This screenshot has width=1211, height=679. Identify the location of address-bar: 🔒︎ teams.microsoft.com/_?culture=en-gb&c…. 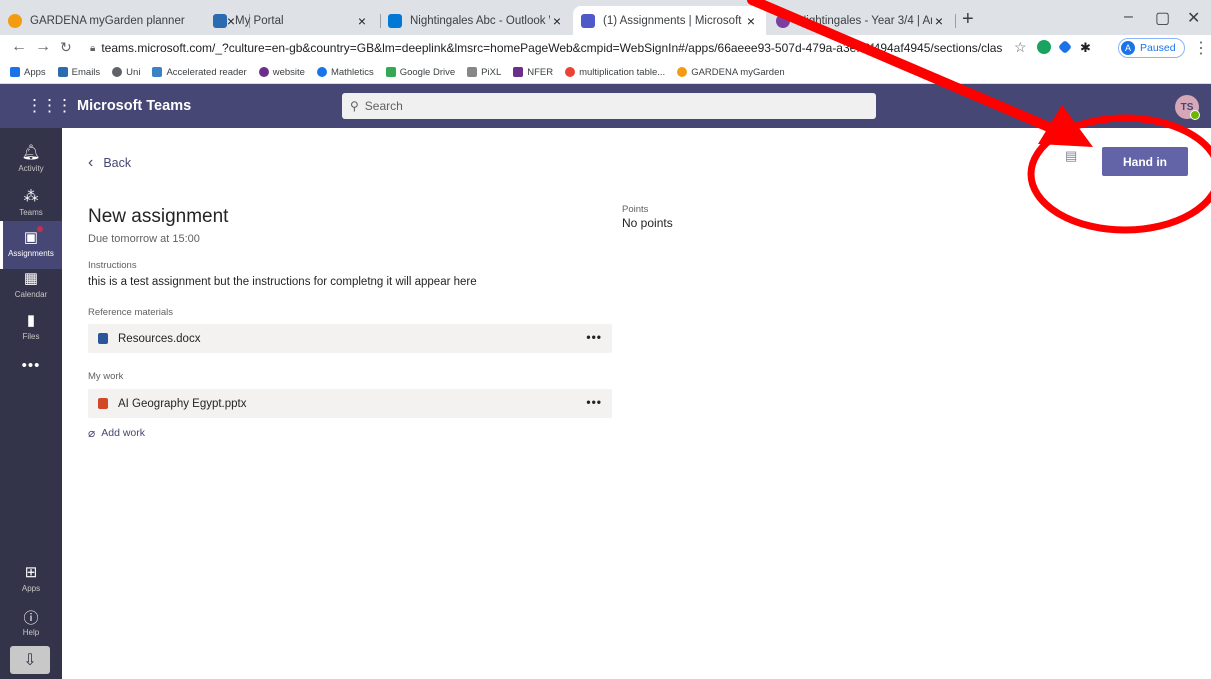
(546, 48).